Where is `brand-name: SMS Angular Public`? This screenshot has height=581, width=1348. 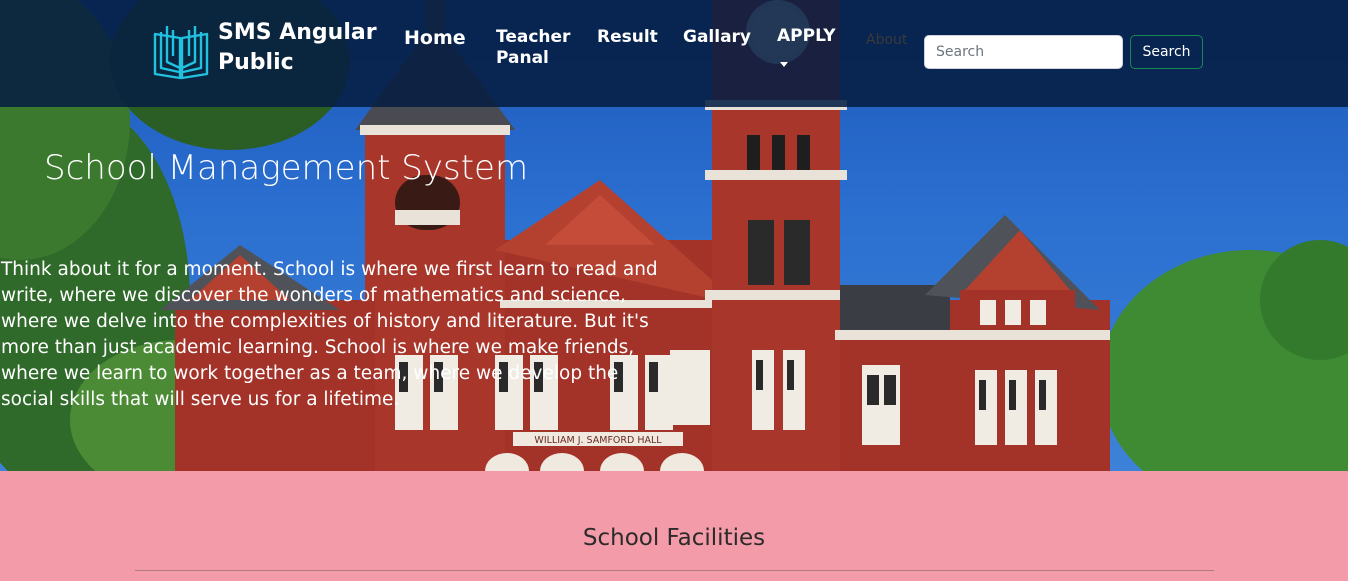
brand-name: SMS Angular Public is located at coordinates (303, 48).